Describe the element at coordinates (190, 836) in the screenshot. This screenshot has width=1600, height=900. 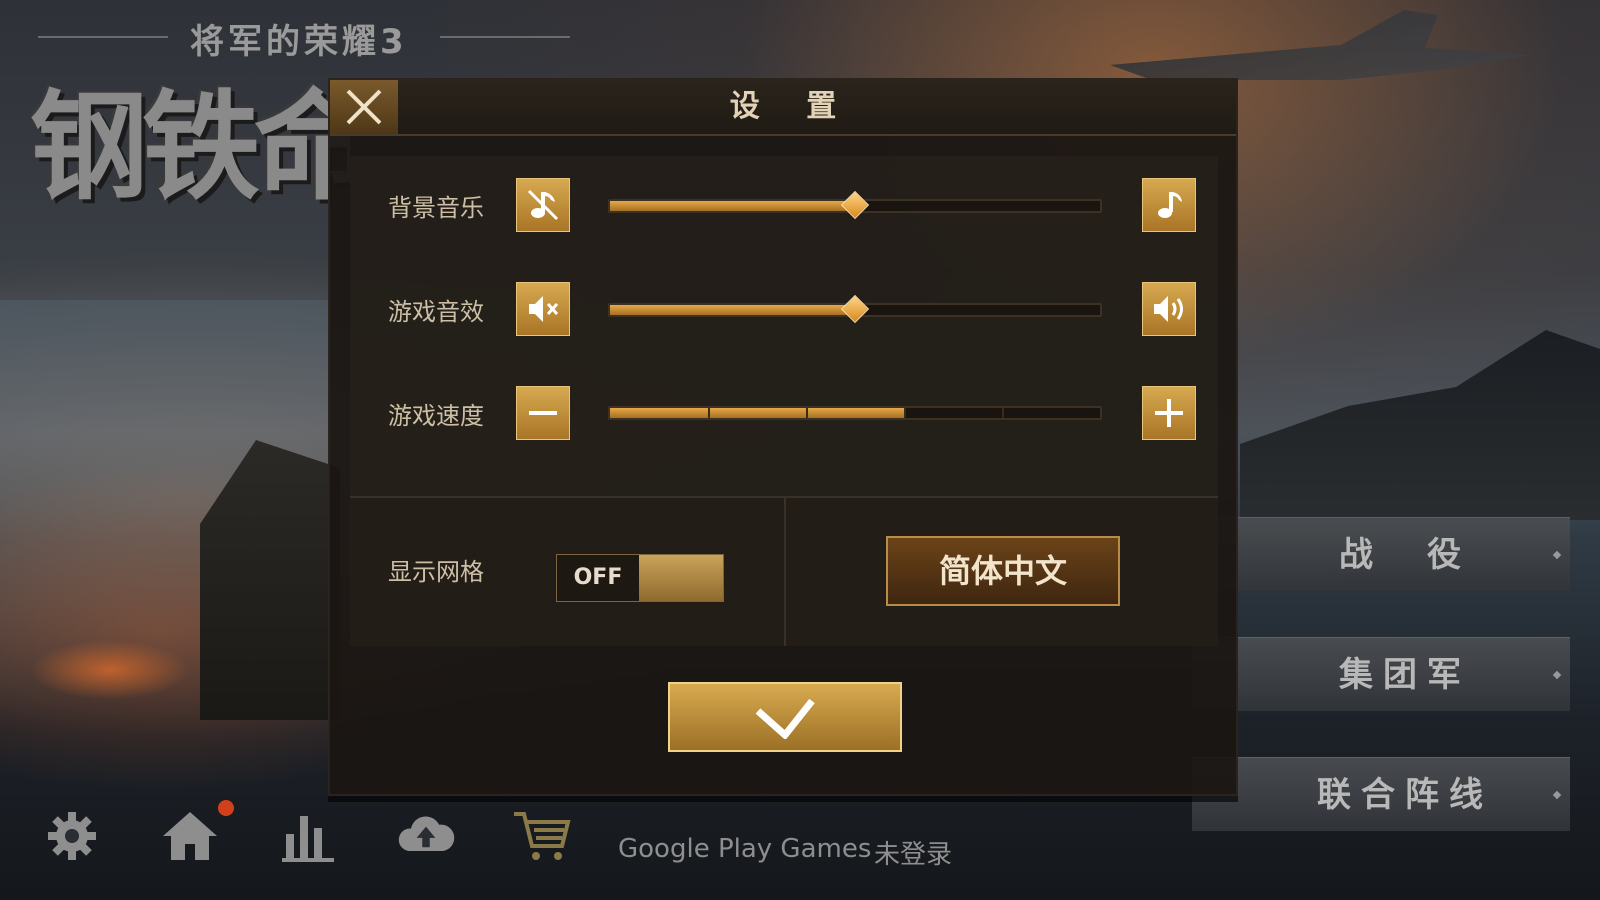
I see `home-icon` at that location.